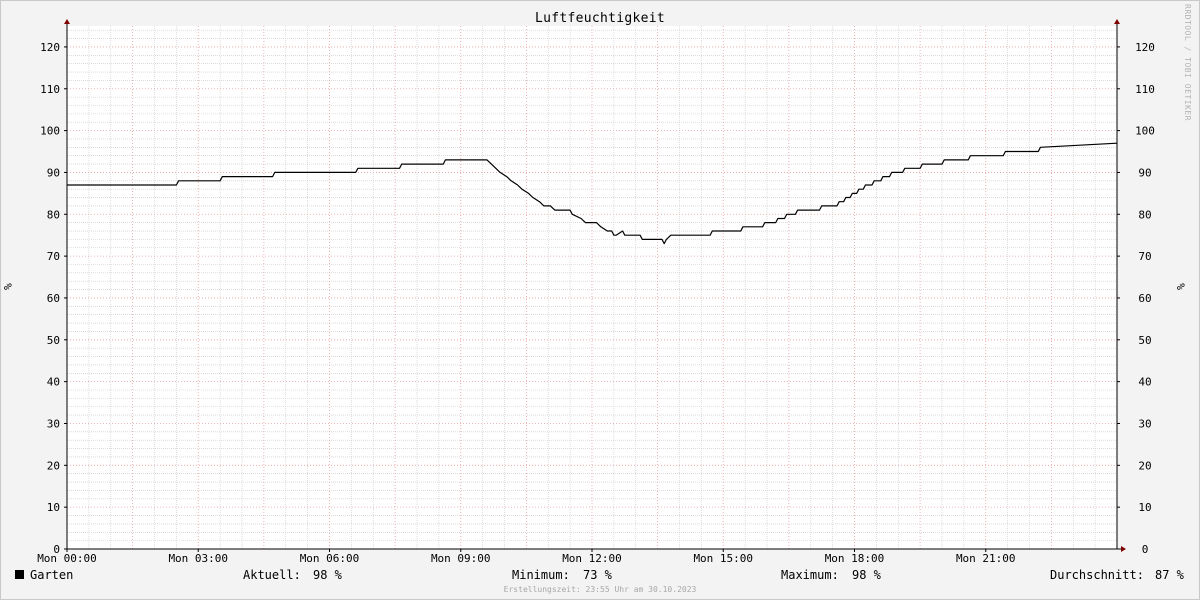  I want to click on y-tick-label-left: 60, so click(53, 298).